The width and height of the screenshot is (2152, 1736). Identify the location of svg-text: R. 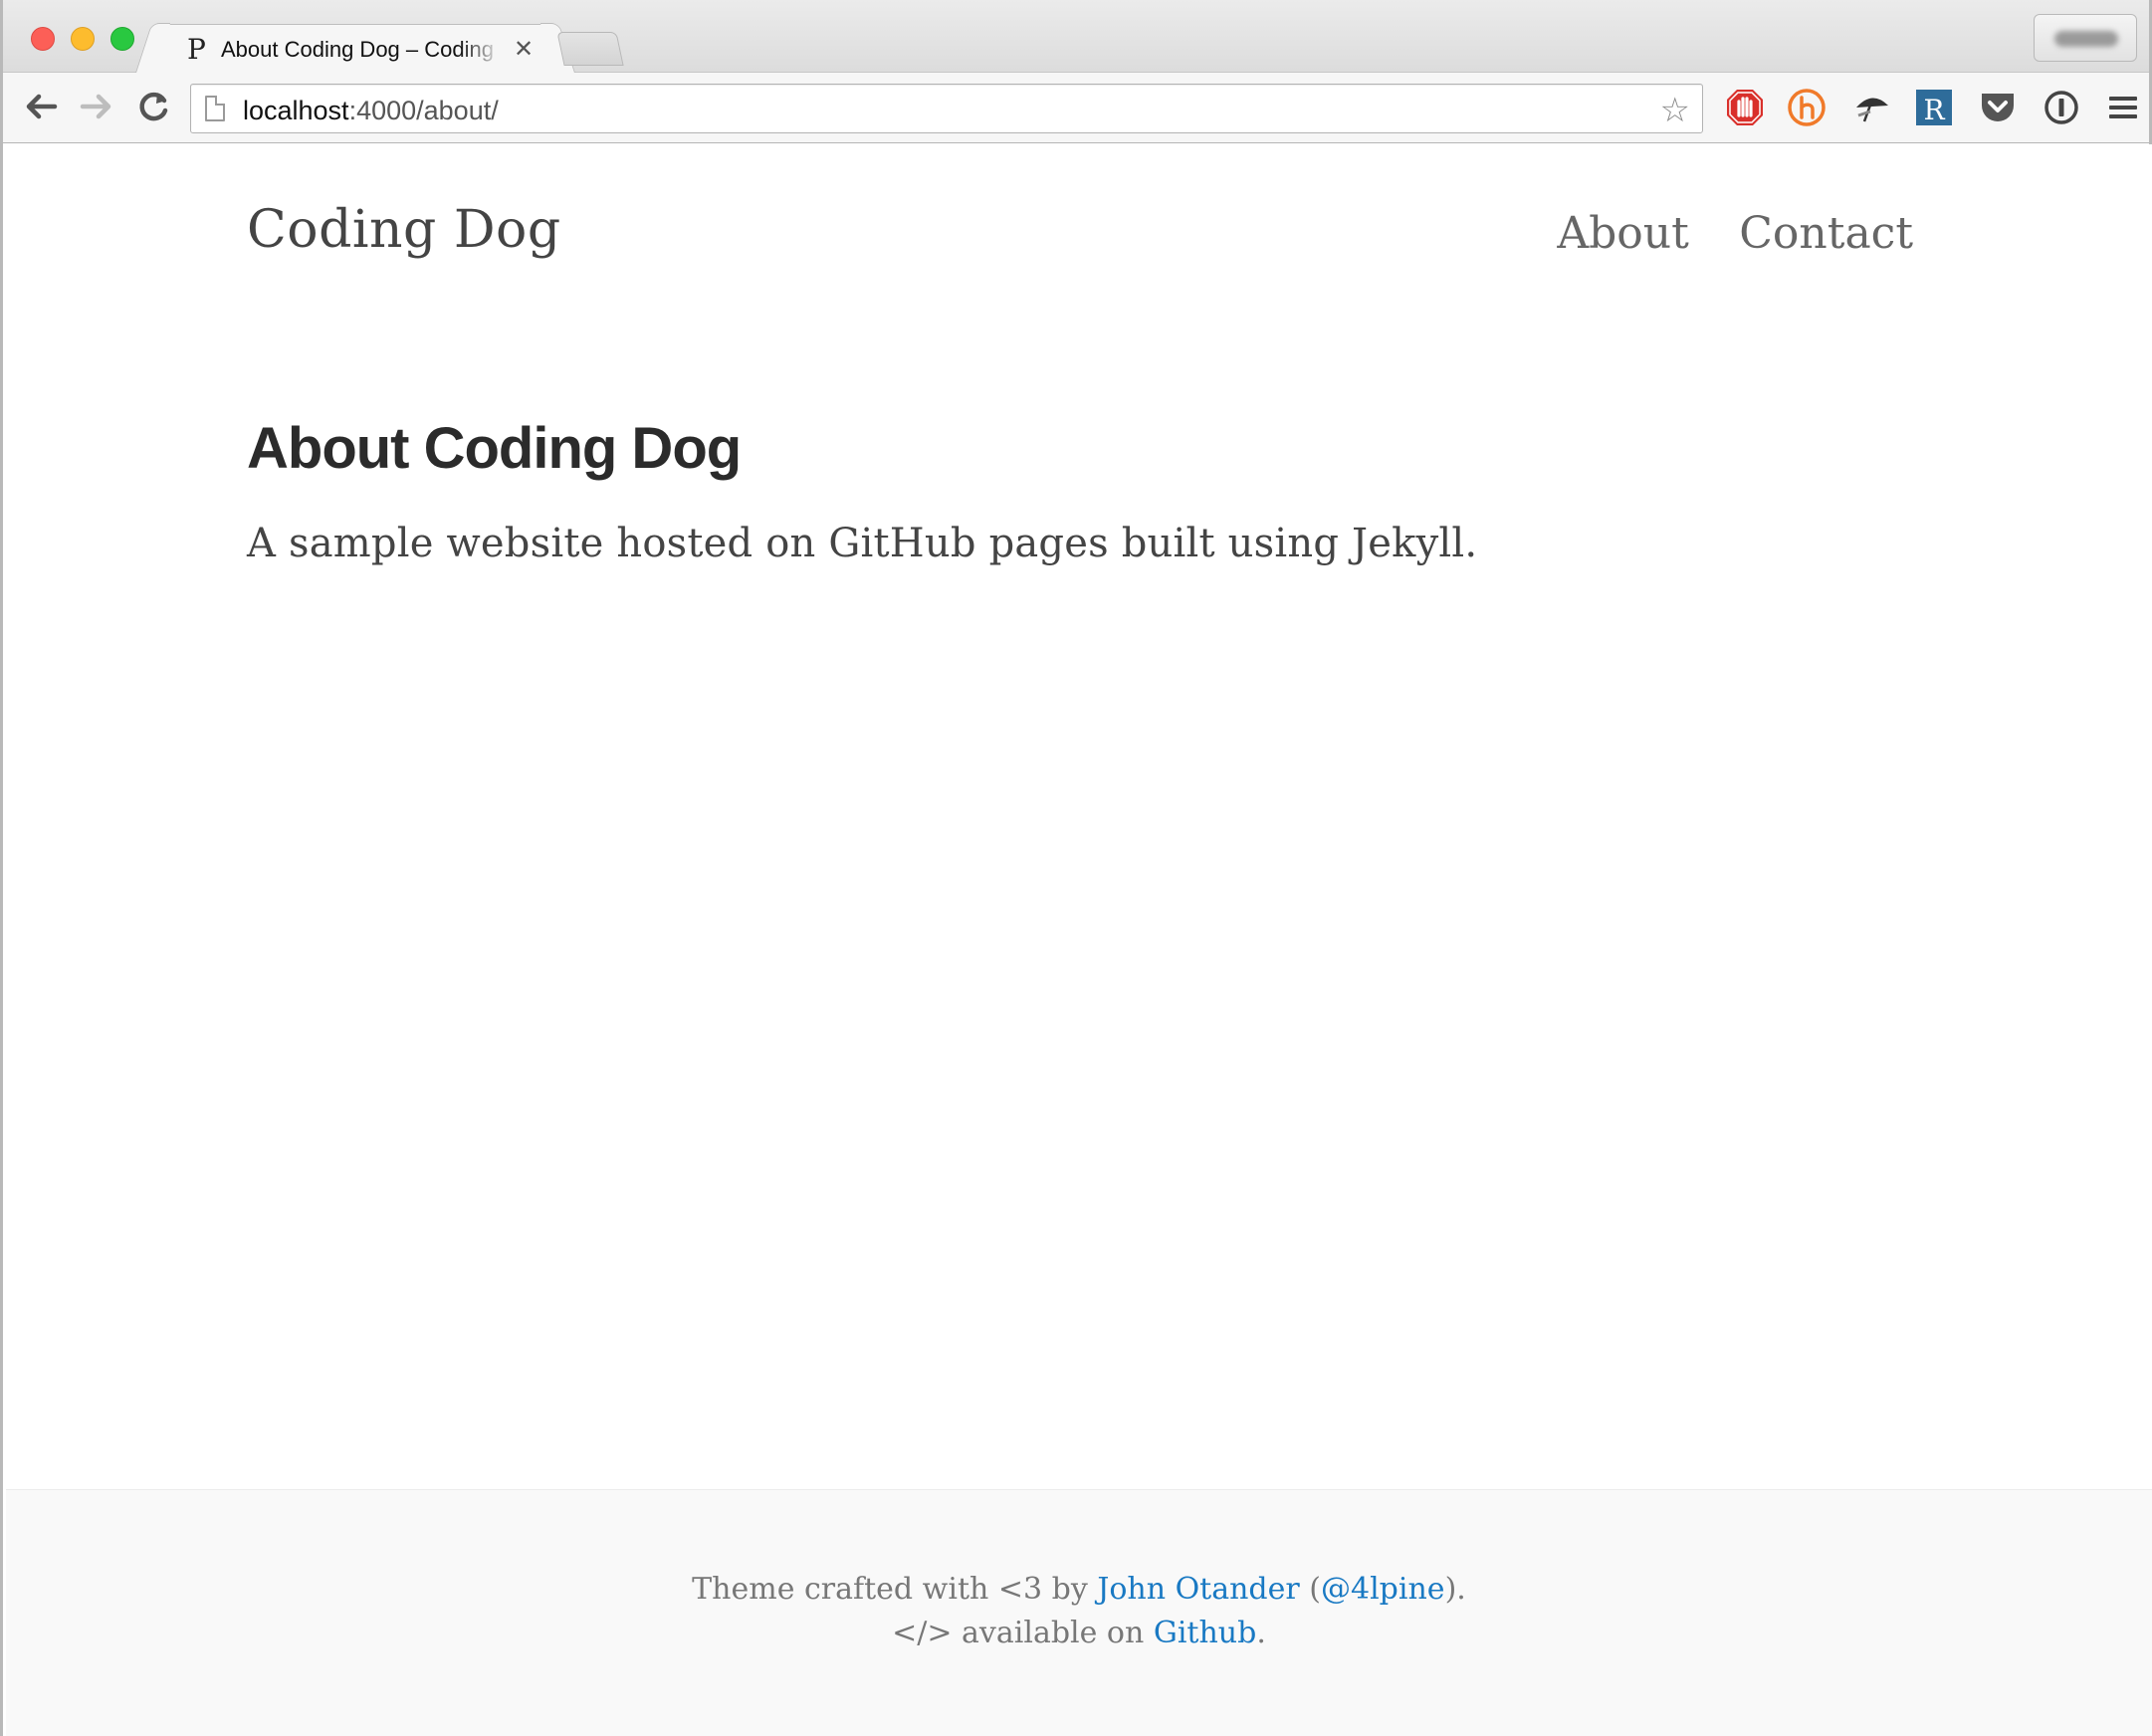
(1934, 110).